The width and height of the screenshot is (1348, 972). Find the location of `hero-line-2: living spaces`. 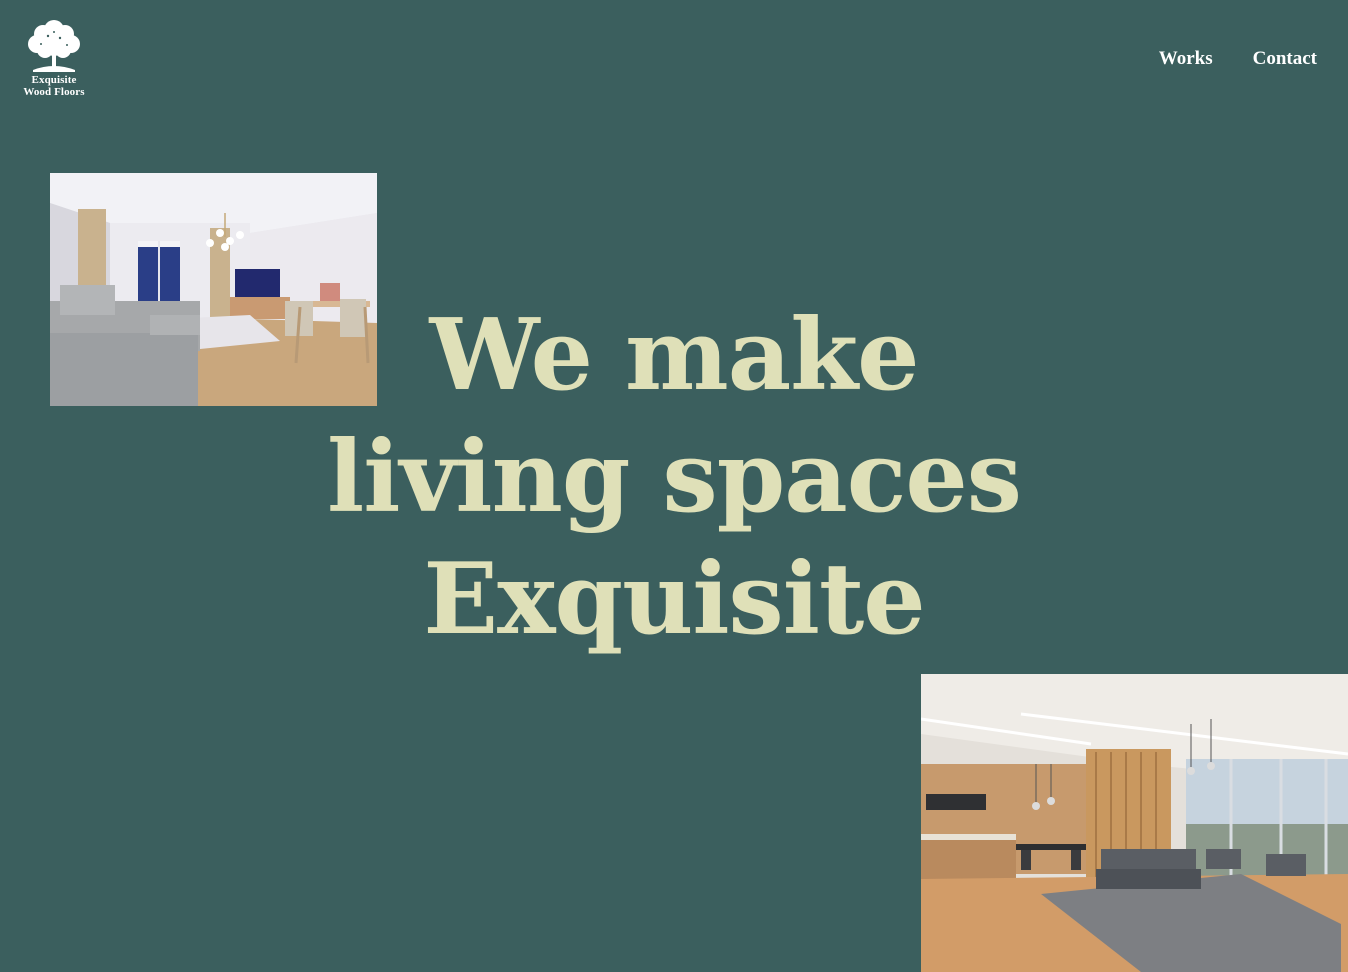

hero-line-2: living spaces is located at coordinates (674, 477).